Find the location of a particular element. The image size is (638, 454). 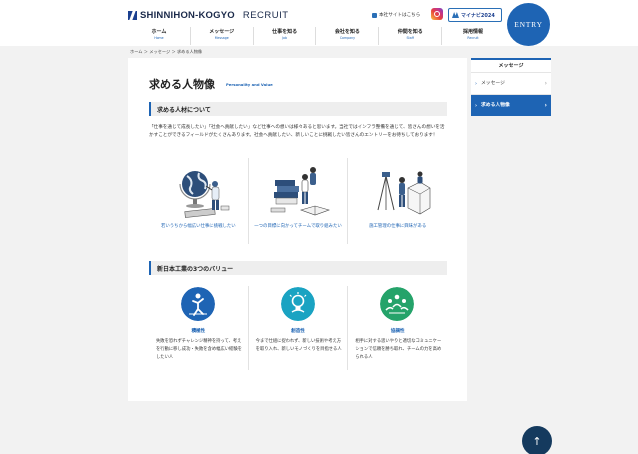

value-description: 今まで仕組に捉われず、新しい技術や考え方を取り入れ、新しいモノづくりを目指せる人 is located at coordinates (298, 346).